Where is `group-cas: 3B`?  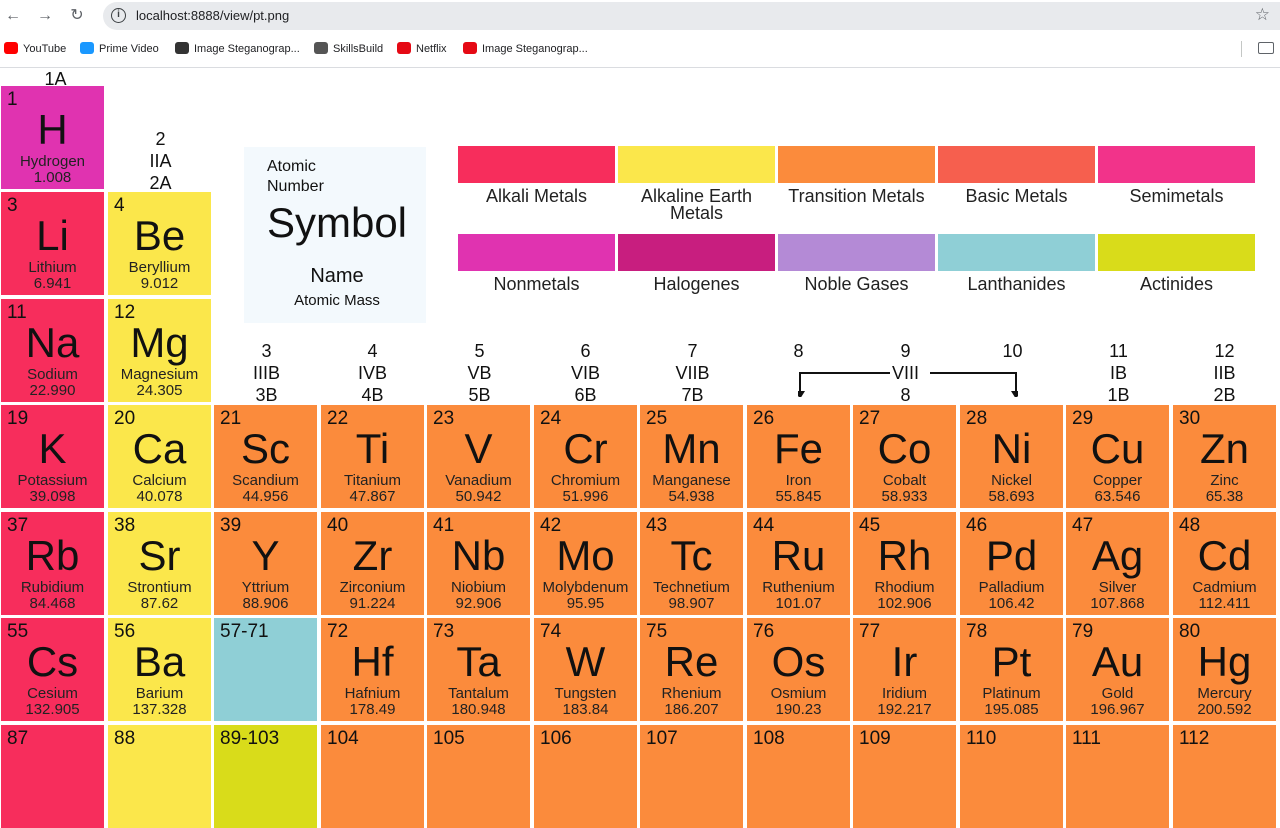 group-cas: 3B is located at coordinates (266, 395).